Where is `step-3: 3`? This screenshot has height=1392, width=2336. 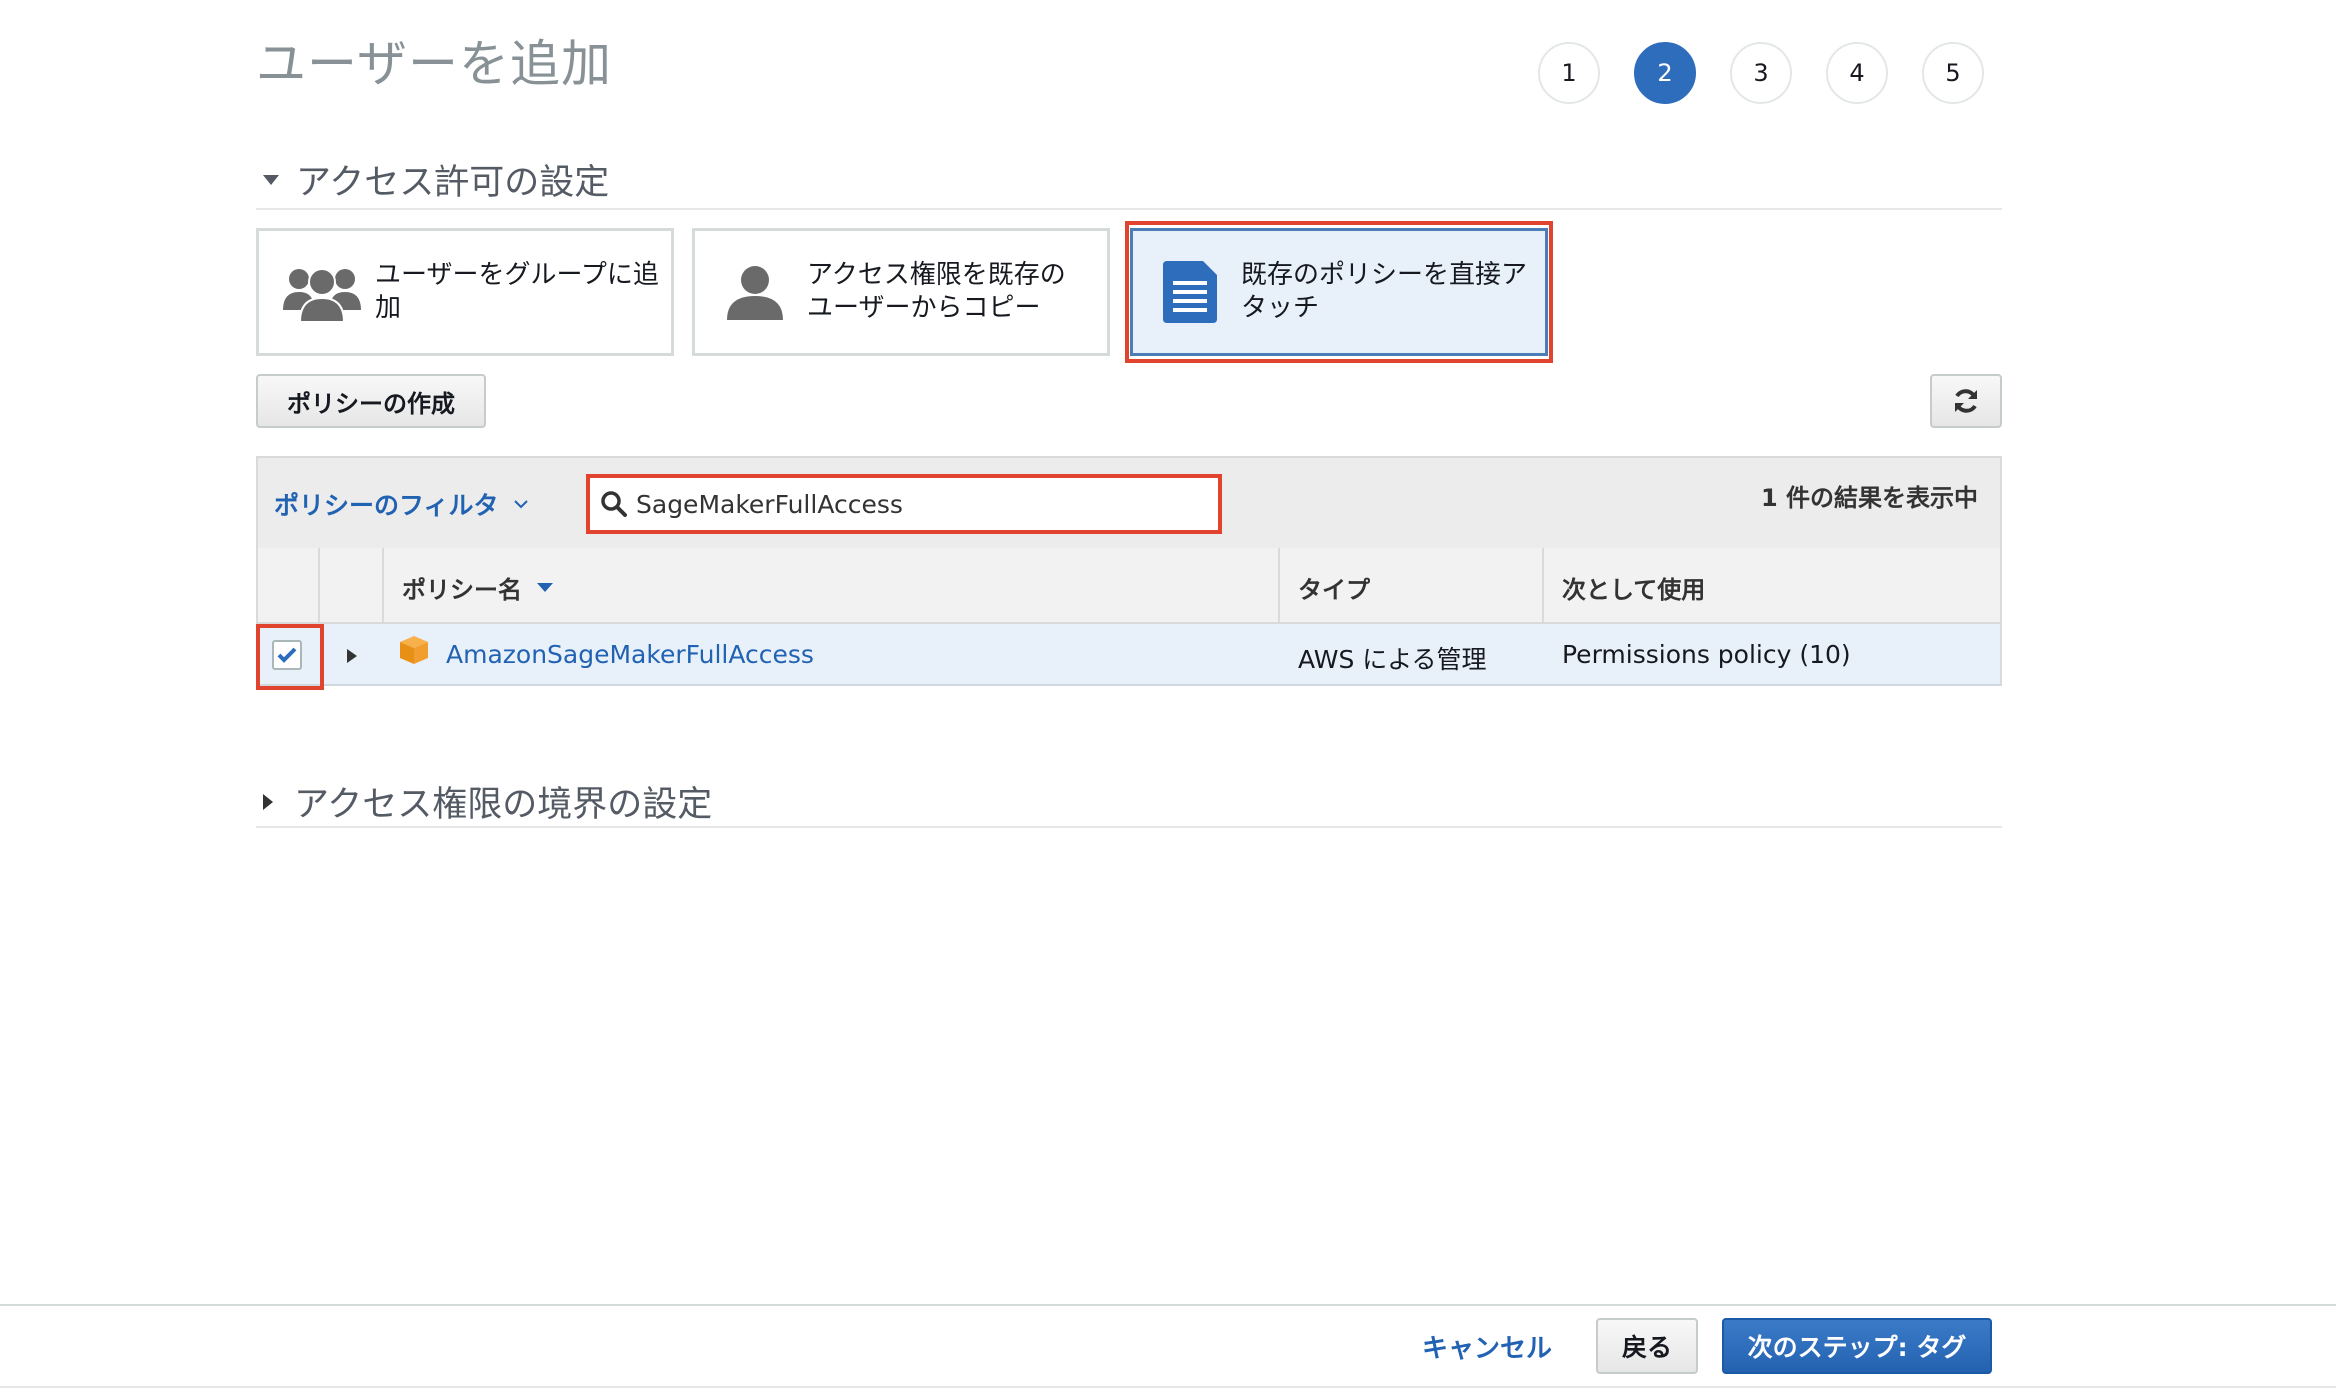
step-3: 3 is located at coordinates (1761, 73).